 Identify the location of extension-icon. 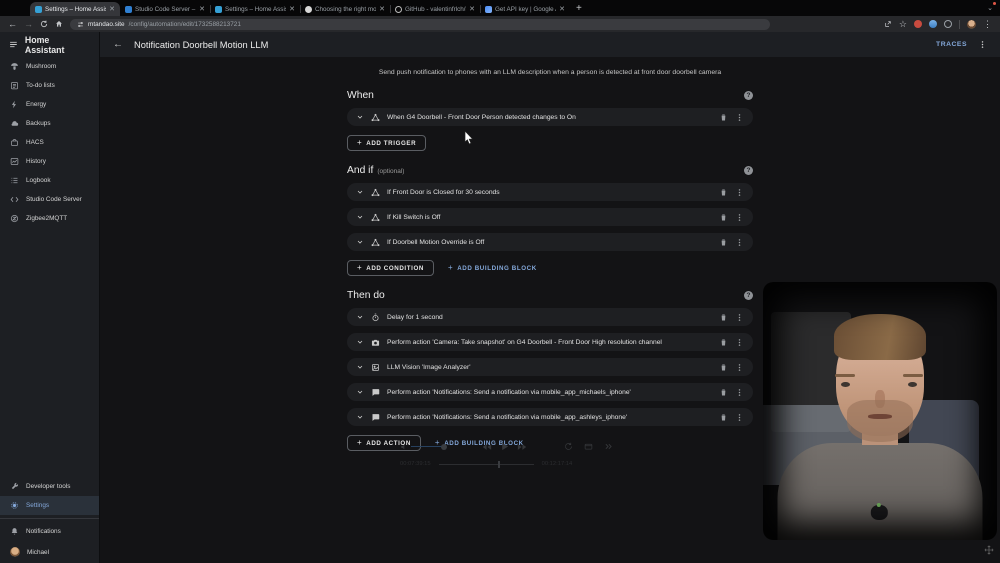
(933, 24).